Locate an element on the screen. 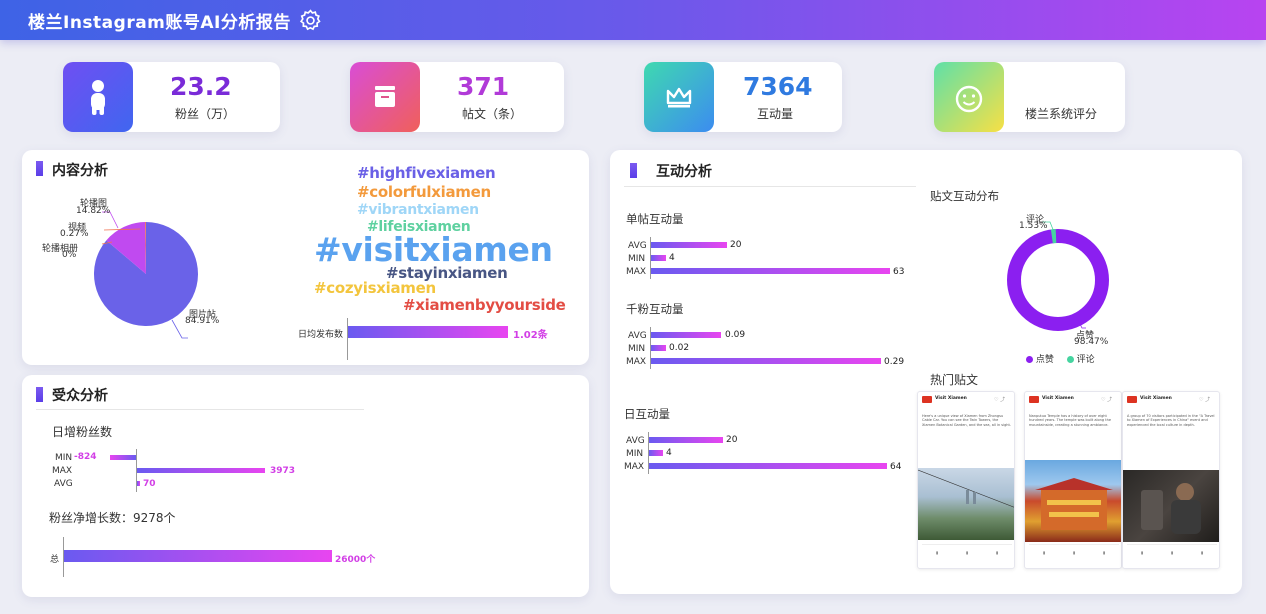  hot-posts-title: 热门贴文 is located at coordinates (954, 380).